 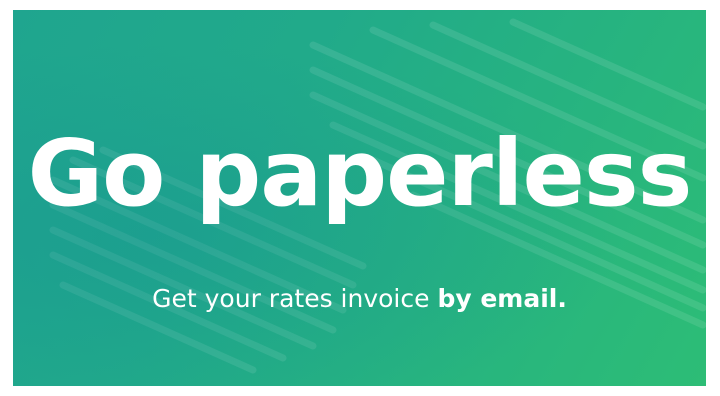 What do you see at coordinates (295, 298) in the screenshot?
I see `subline-regular-text: Get your rates invoice` at bounding box center [295, 298].